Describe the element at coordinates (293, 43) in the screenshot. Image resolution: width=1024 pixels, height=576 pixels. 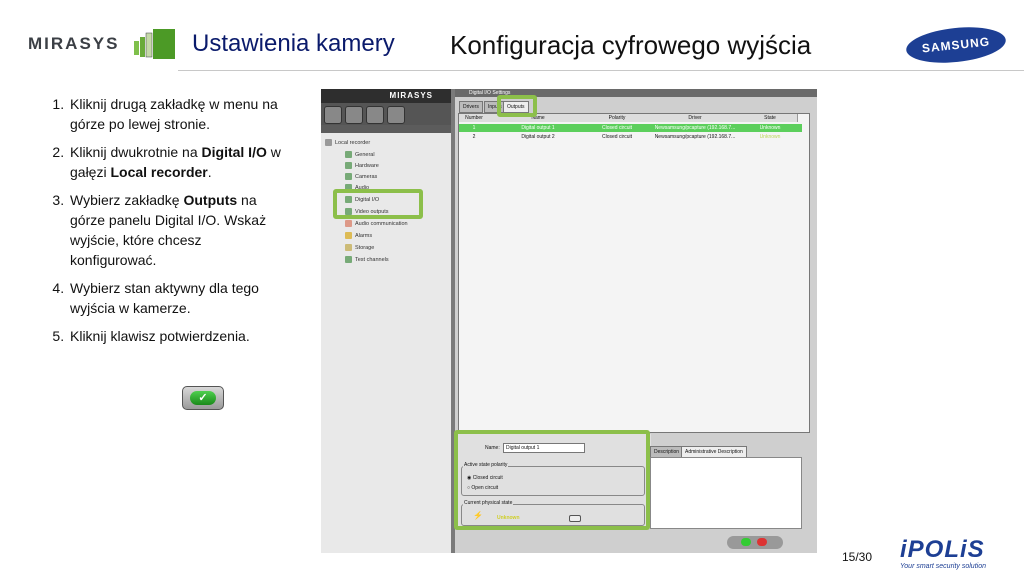
I see `slide-title: Ustawienia kamery` at that location.